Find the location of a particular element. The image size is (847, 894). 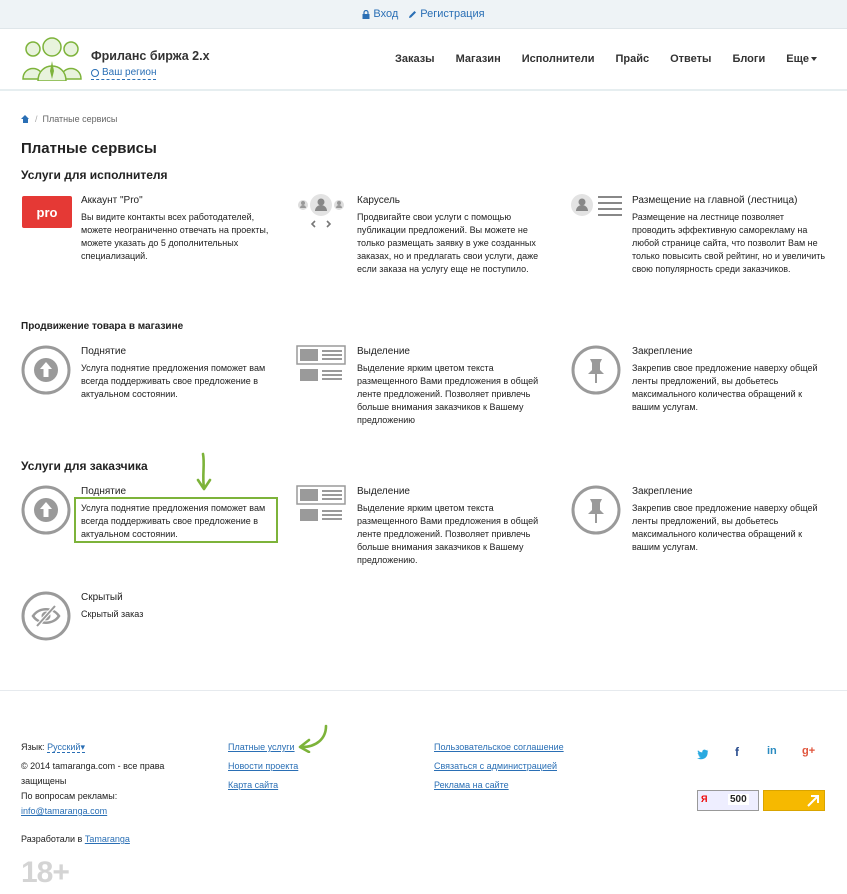

page-title: Платные сервисы is located at coordinates (89, 148).